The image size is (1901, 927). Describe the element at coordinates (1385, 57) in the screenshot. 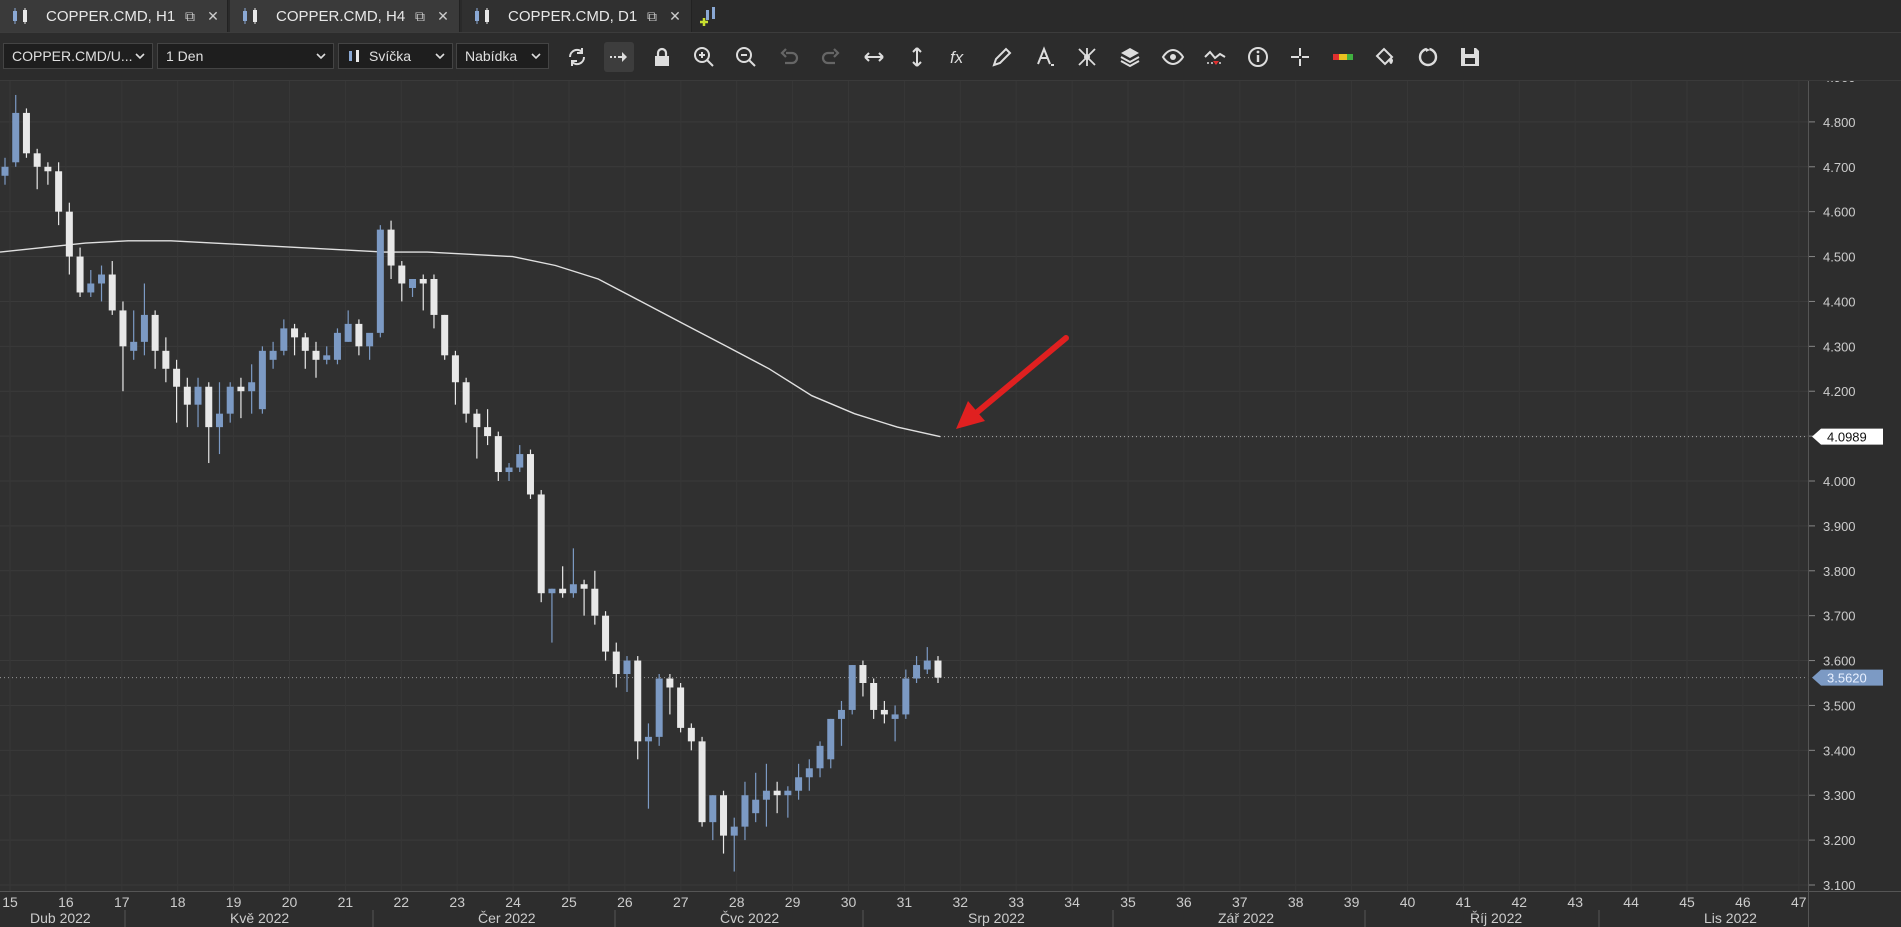

I see `paint-button` at that location.